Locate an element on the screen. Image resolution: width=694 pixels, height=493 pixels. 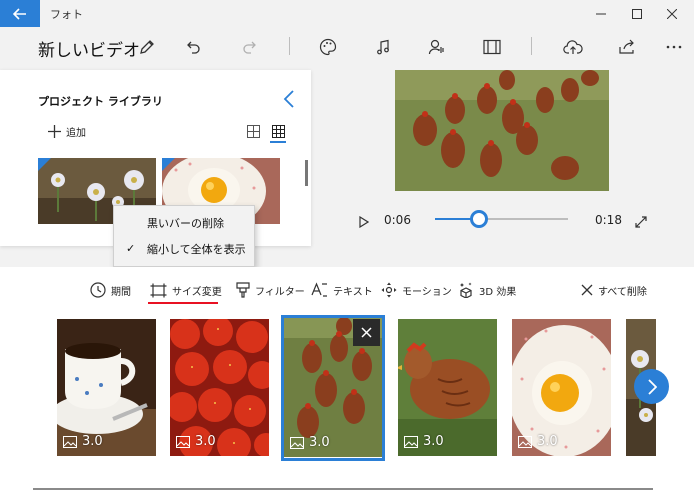
text-label: テキスト is located at coordinates (353, 292).